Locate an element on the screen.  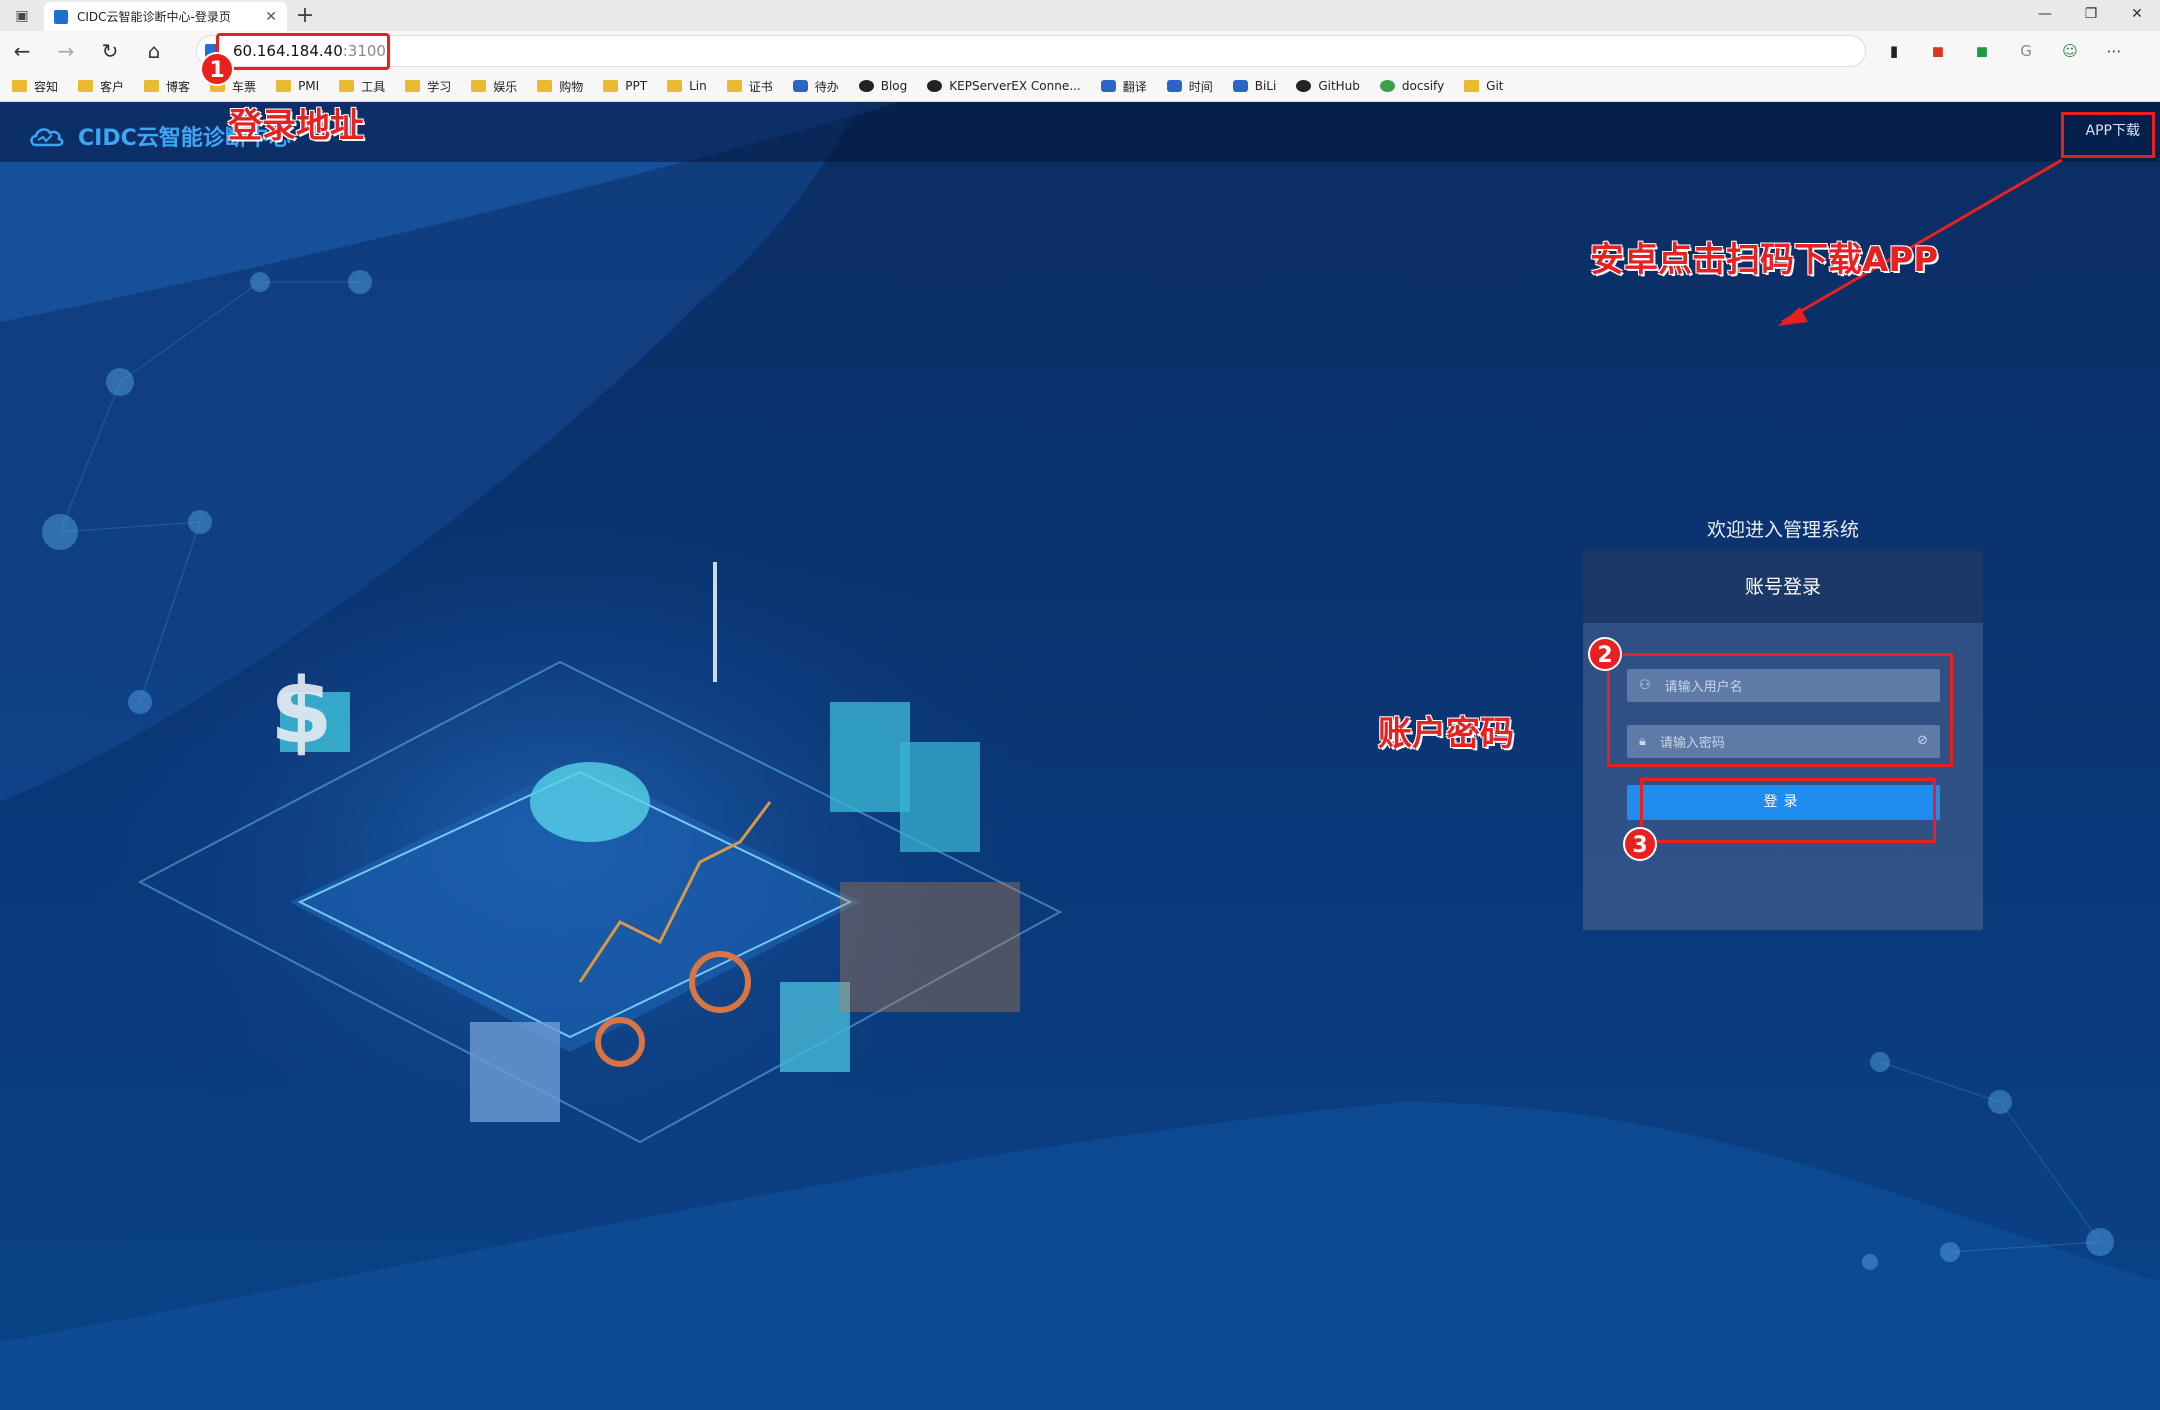
account-annotation: 账户密码 is located at coordinates (1446, 734).